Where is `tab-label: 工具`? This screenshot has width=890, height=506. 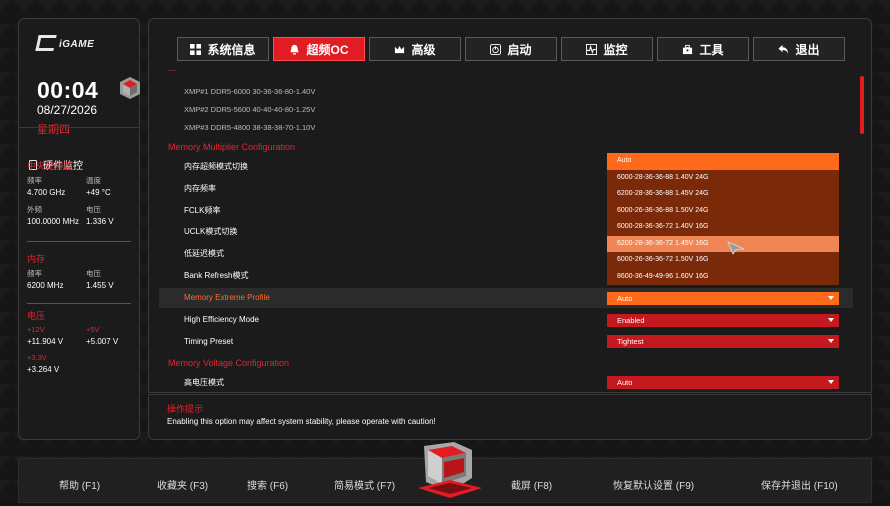 tab-label: 工具 is located at coordinates (711, 49).